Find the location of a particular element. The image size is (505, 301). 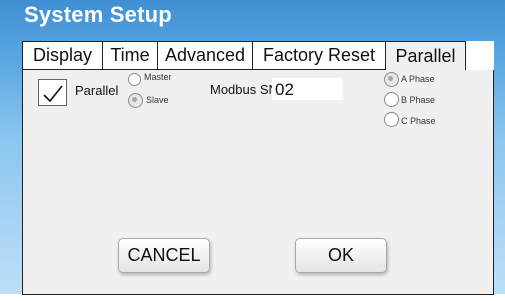

slave-radio is located at coordinates (135, 100).